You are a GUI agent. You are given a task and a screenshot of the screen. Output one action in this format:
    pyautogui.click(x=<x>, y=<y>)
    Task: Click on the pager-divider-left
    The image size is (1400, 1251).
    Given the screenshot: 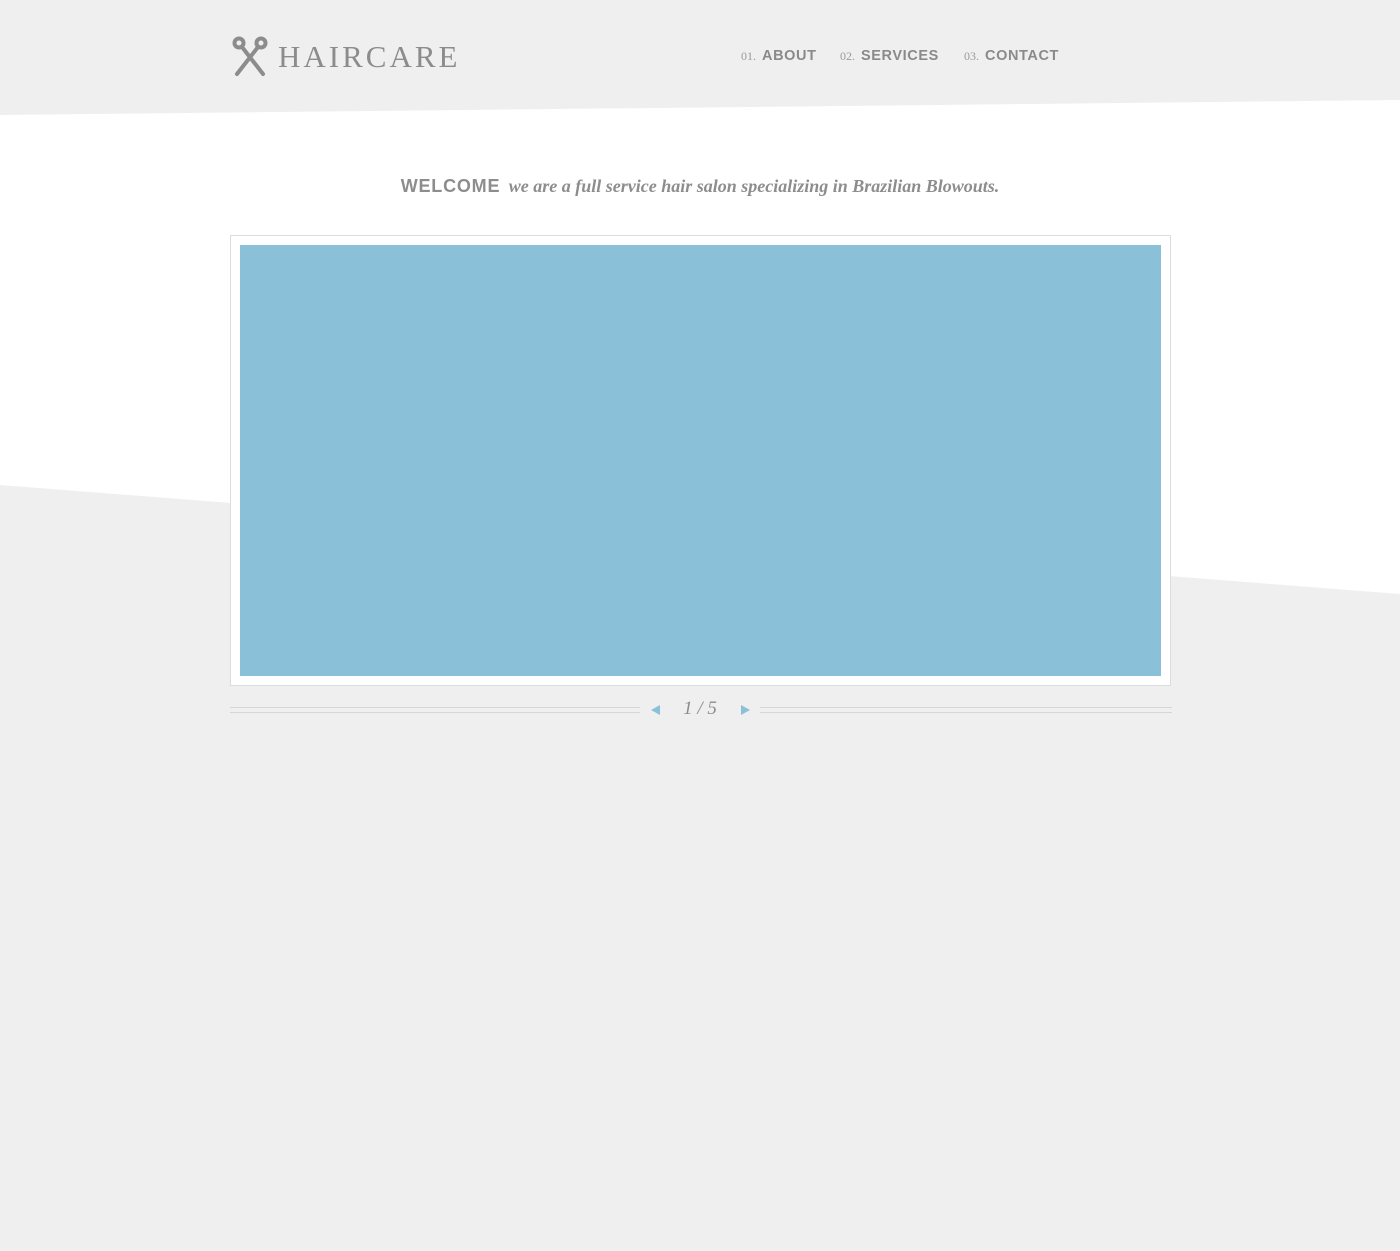 What is the action you would take?
    pyautogui.click(x=435, y=710)
    